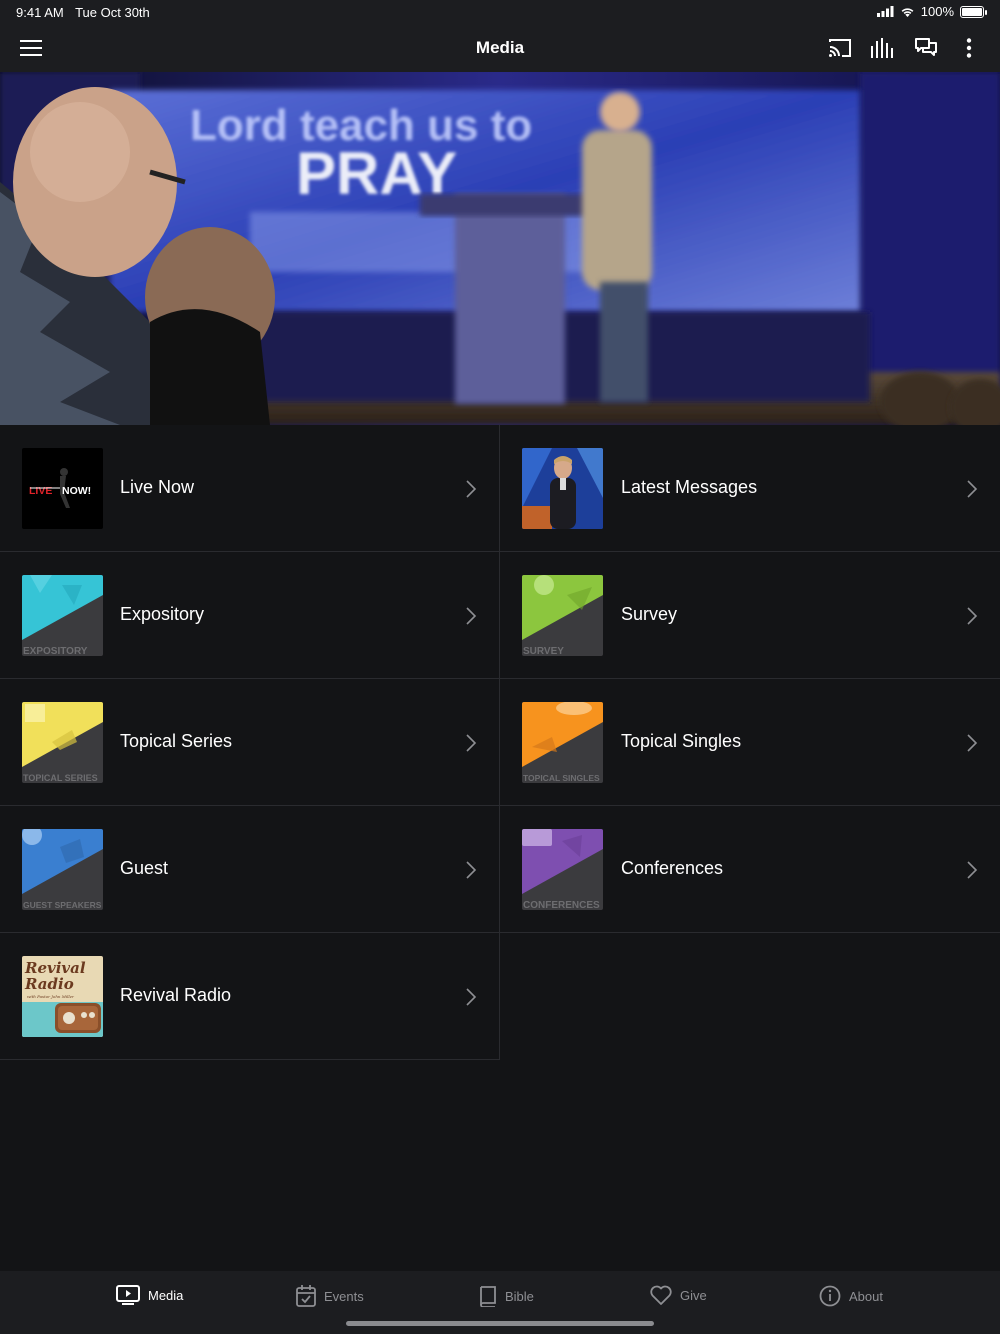 The height and width of the screenshot is (1334, 1000). I want to click on media-item-topical-series: TOPICAL SERIES Topical Series, so click(250, 742).